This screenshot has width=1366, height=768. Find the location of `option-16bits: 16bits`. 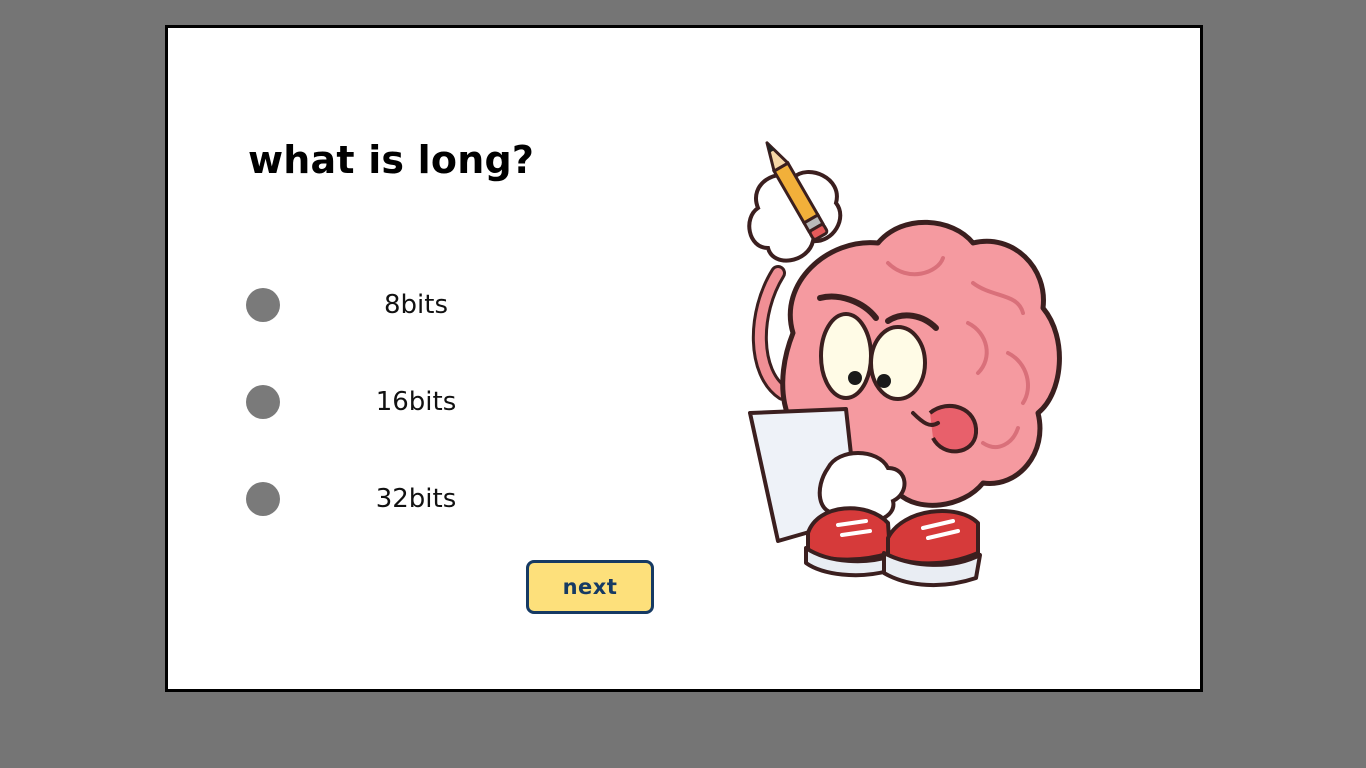

option-16bits: 16bits is located at coordinates (376, 402).